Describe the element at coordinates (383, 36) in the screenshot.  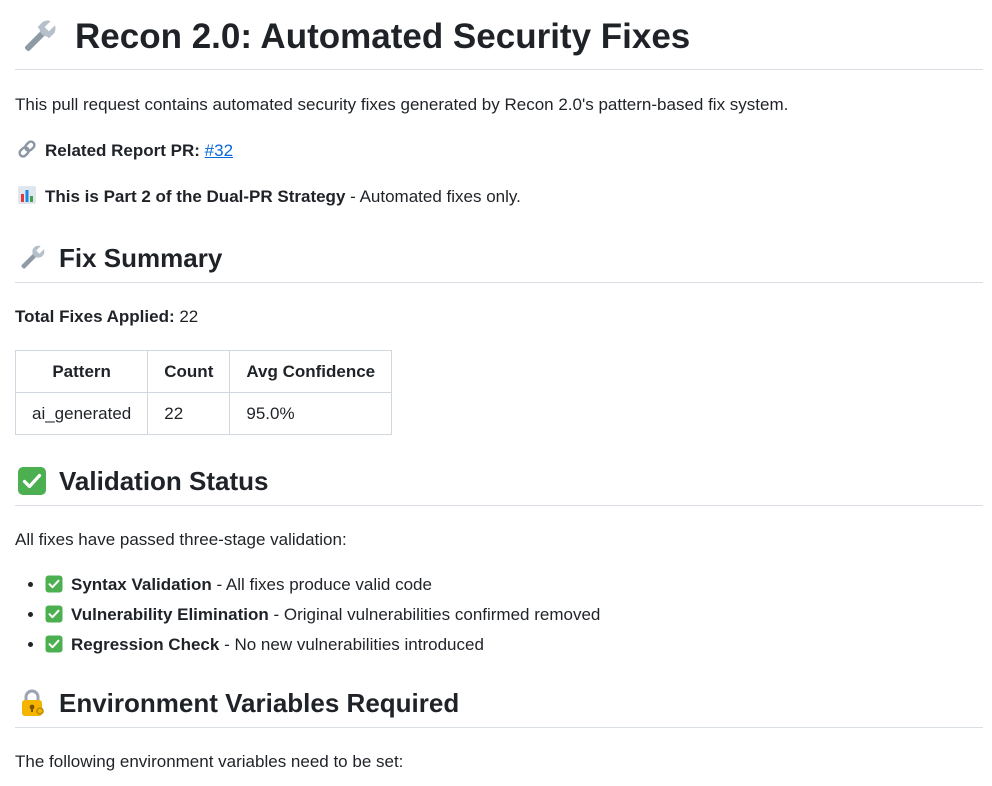
I see `page-title-text: Recon 2.0: Automated Security Fixes` at that location.